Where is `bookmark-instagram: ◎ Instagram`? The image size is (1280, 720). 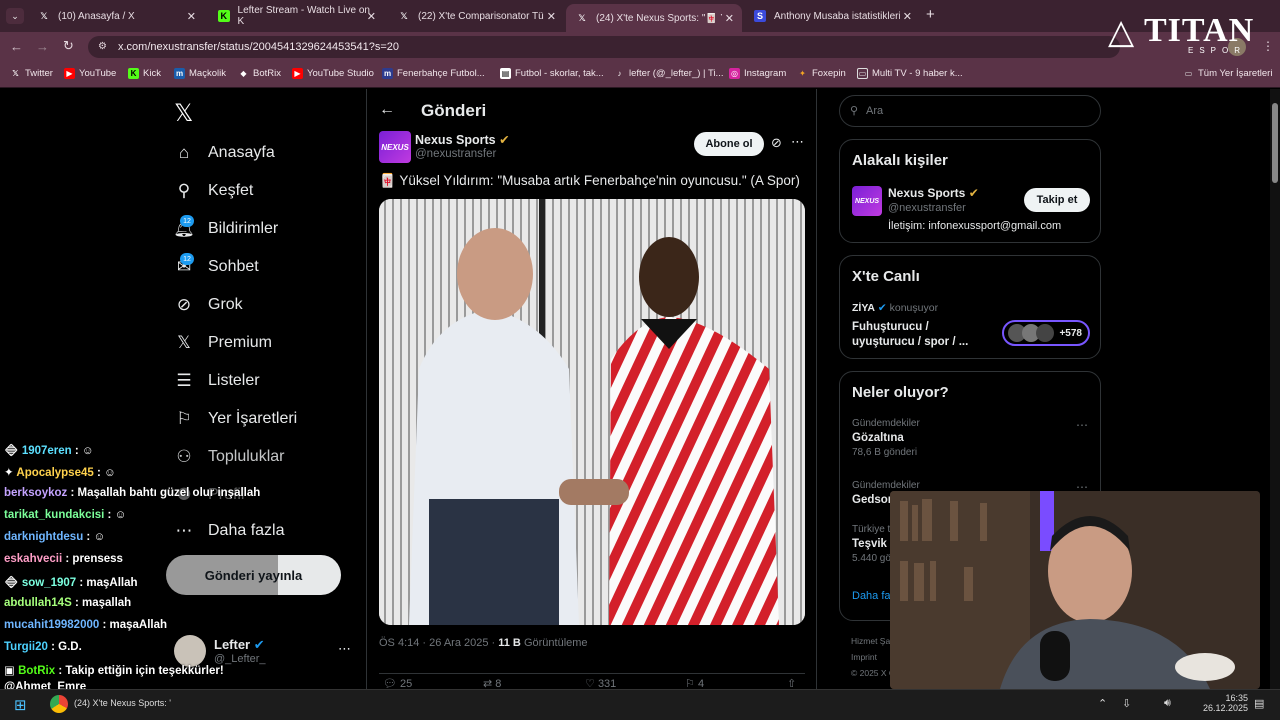 bookmark-instagram: ◎ Instagram is located at coordinates (757, 73).